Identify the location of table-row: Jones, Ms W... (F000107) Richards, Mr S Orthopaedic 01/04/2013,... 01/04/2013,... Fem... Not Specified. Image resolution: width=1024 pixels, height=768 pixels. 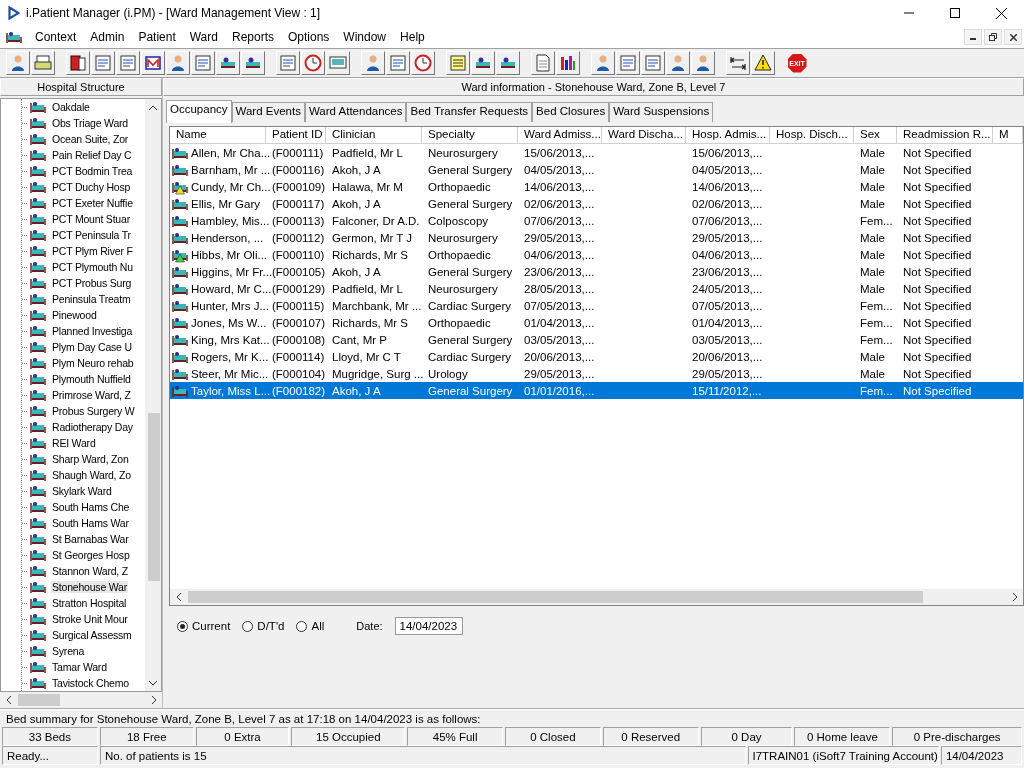
(596, 322).